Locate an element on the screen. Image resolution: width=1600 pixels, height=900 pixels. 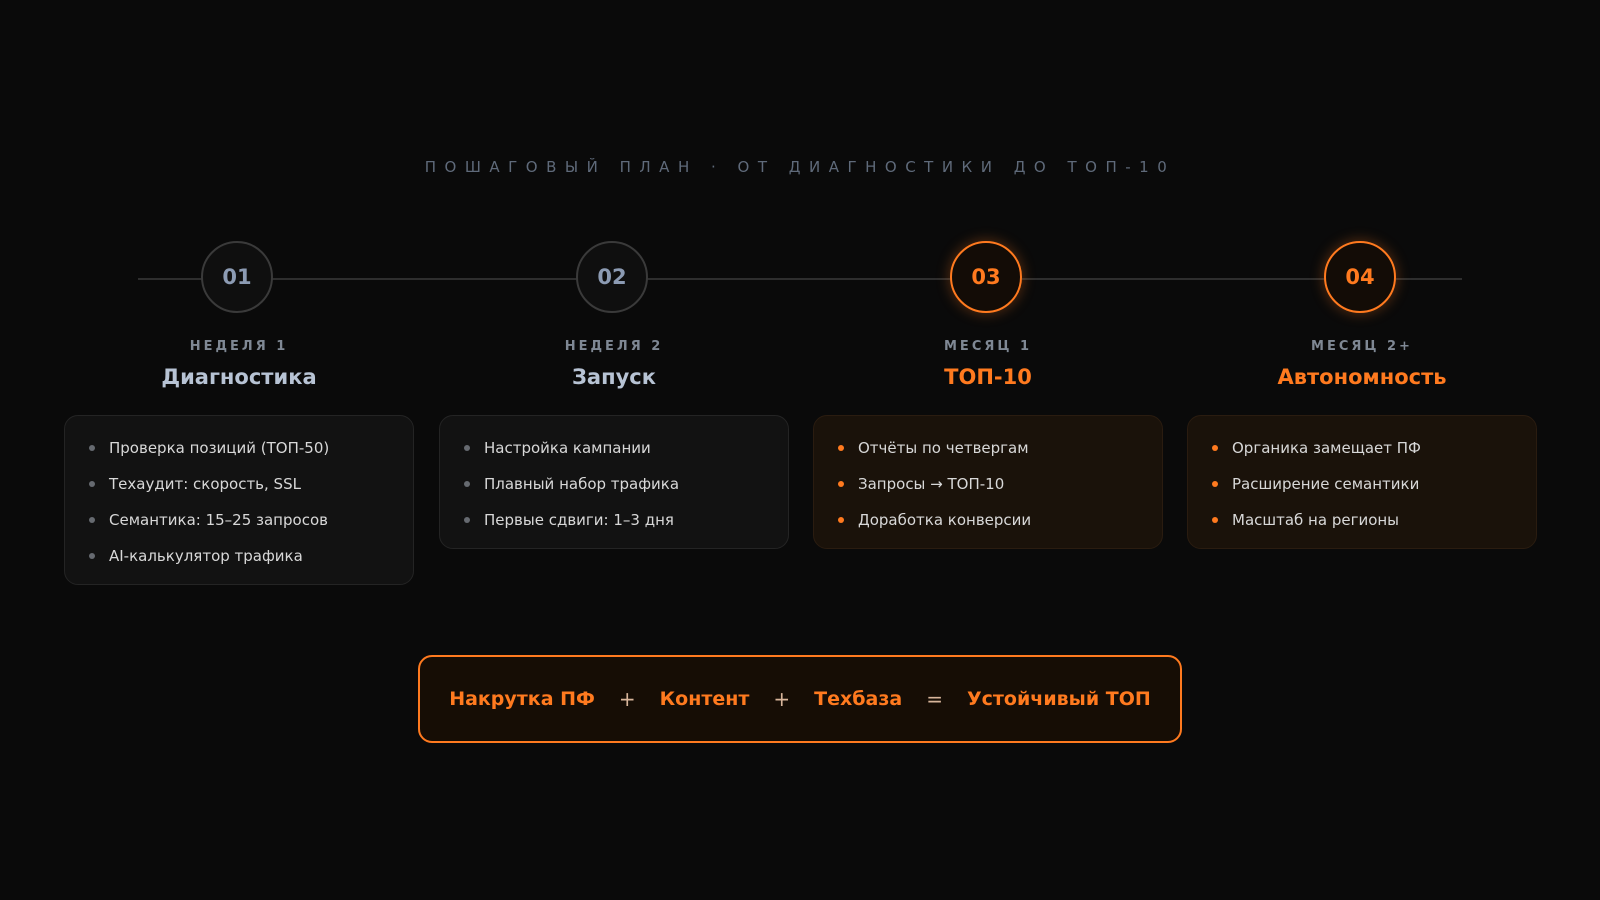
list-item-text: Первые сдвиги: 1–3 дня is located at coordinates (579, 520).